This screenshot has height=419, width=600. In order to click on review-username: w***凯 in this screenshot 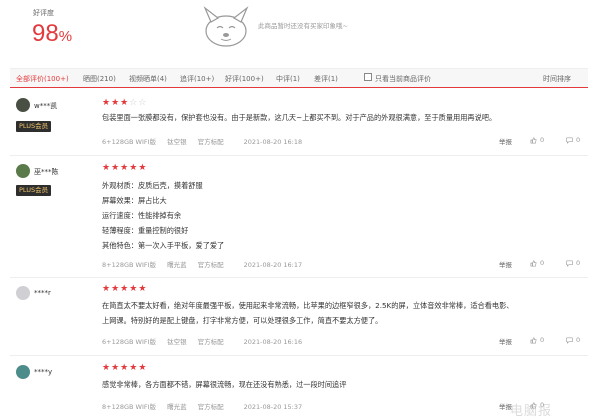, I will do `click(46, 106)`.